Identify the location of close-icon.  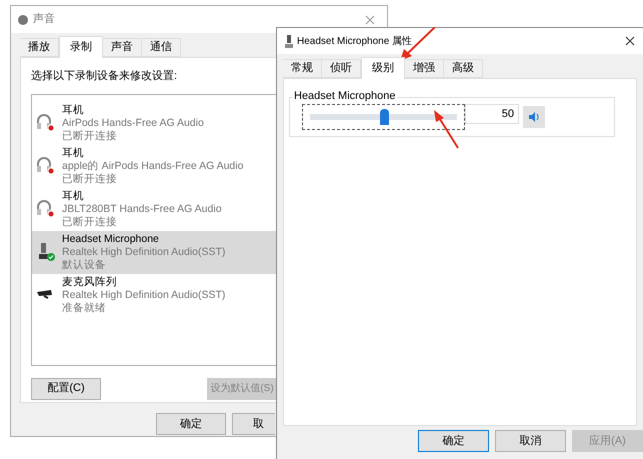
(630, 41).